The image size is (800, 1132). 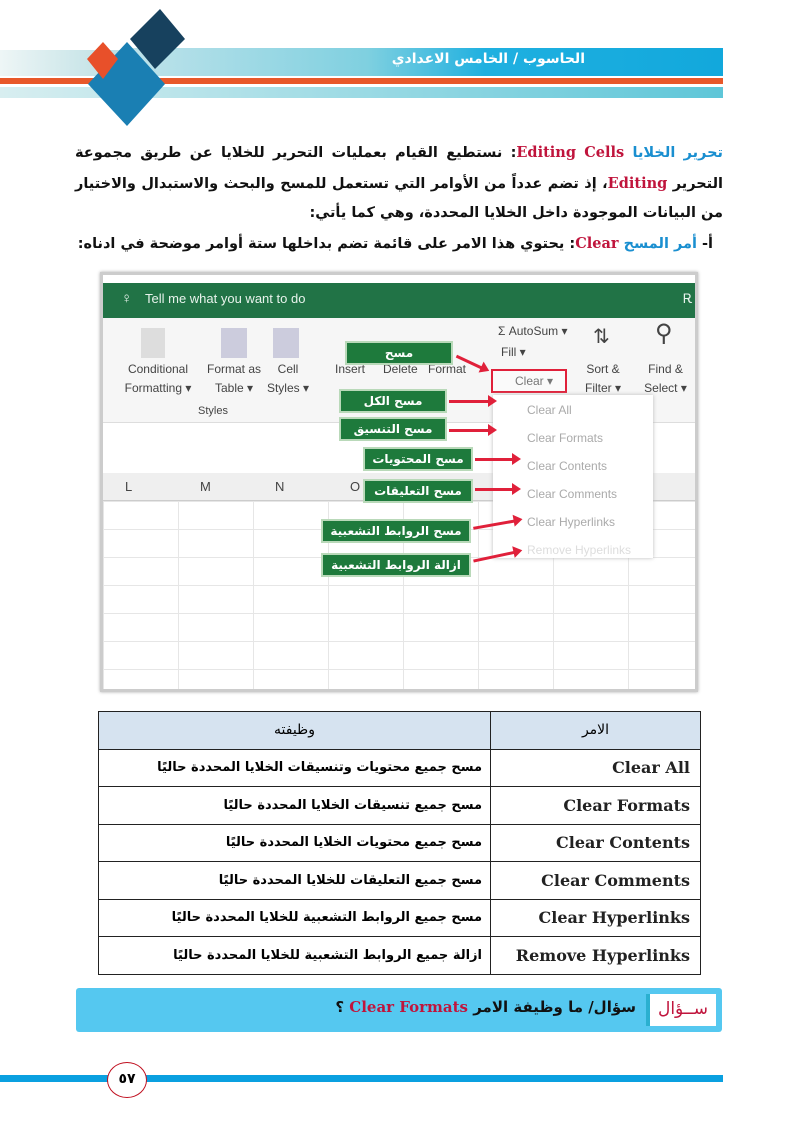 What do you see at coordinates (664, 379) in the screenshot?
I see `find-select-button: Find & Select ▾` at bounding box center [664, 379].